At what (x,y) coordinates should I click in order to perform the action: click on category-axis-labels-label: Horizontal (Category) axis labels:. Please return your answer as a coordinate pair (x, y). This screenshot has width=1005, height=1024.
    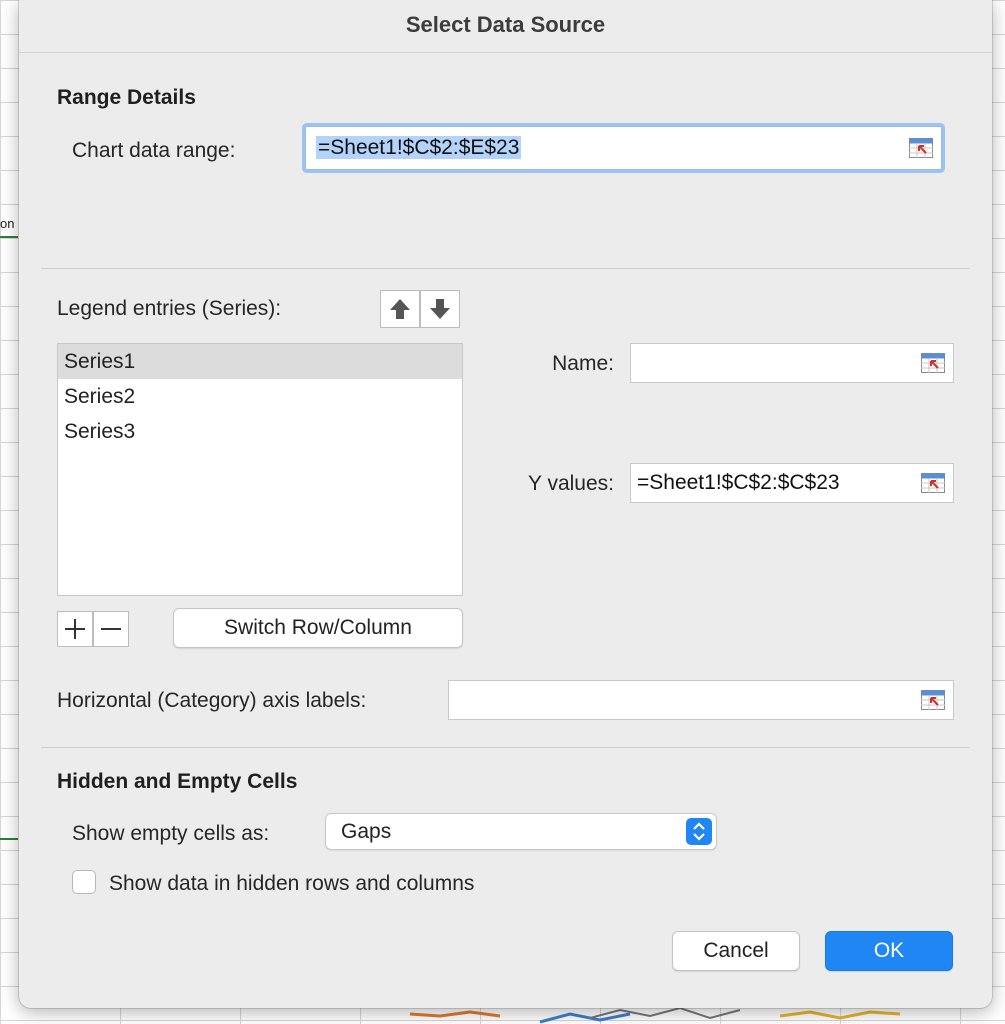
    Looking at the image, I should click on (212, 700).